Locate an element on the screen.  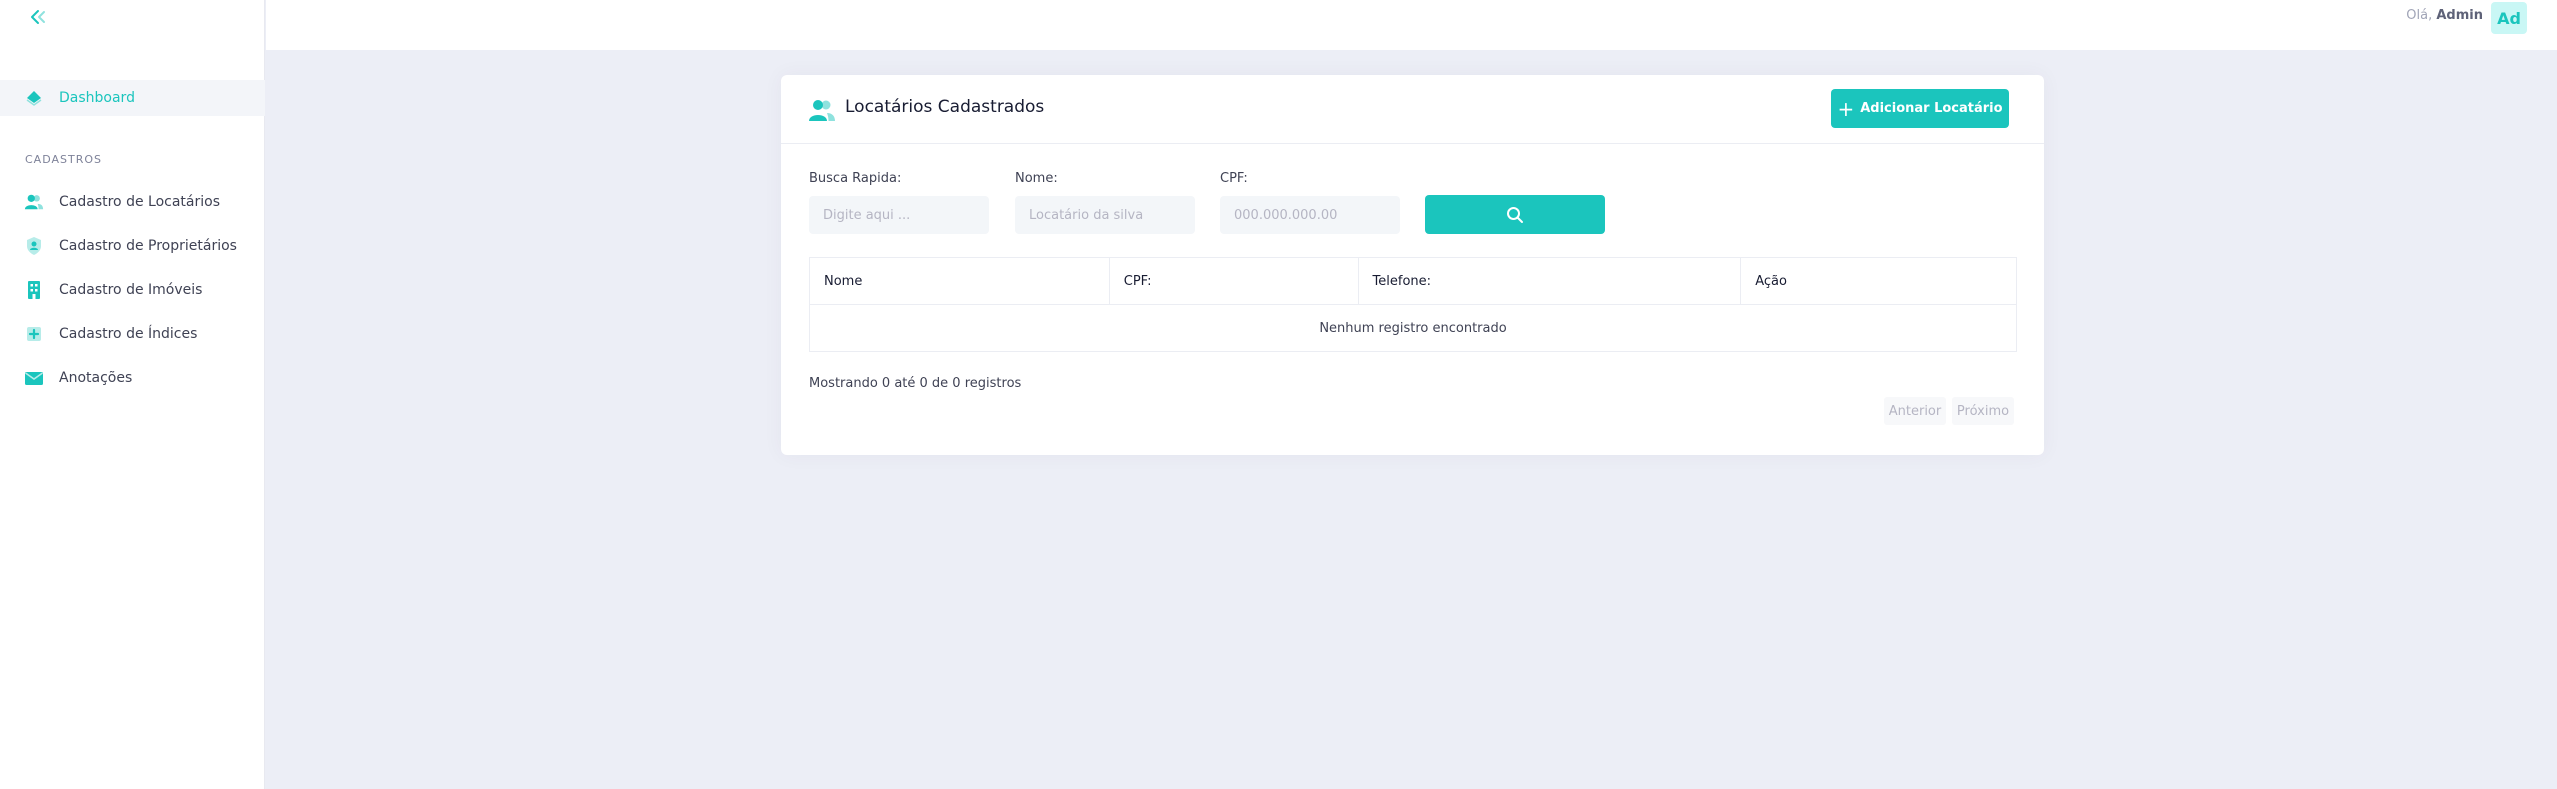
plus-square-icon is located at coordinates (34, 334).